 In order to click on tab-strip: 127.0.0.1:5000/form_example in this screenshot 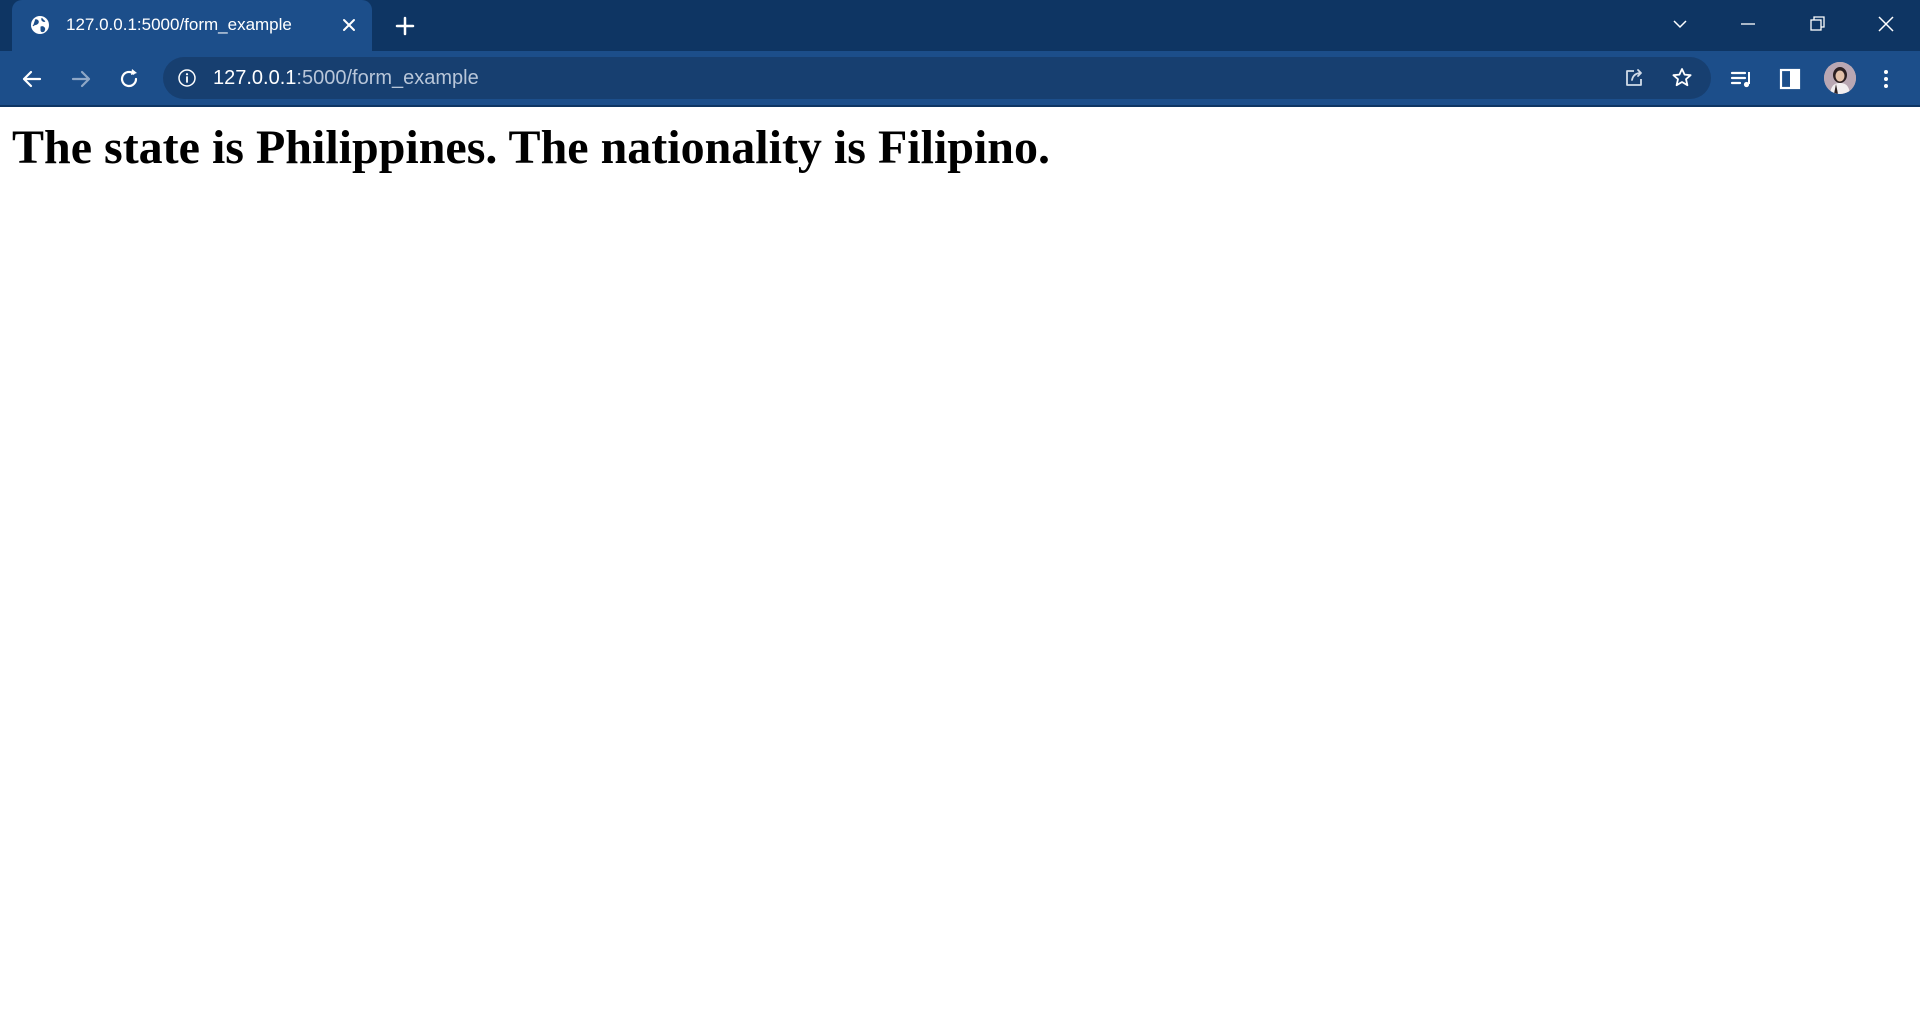, I will do `click(960, 25)`.